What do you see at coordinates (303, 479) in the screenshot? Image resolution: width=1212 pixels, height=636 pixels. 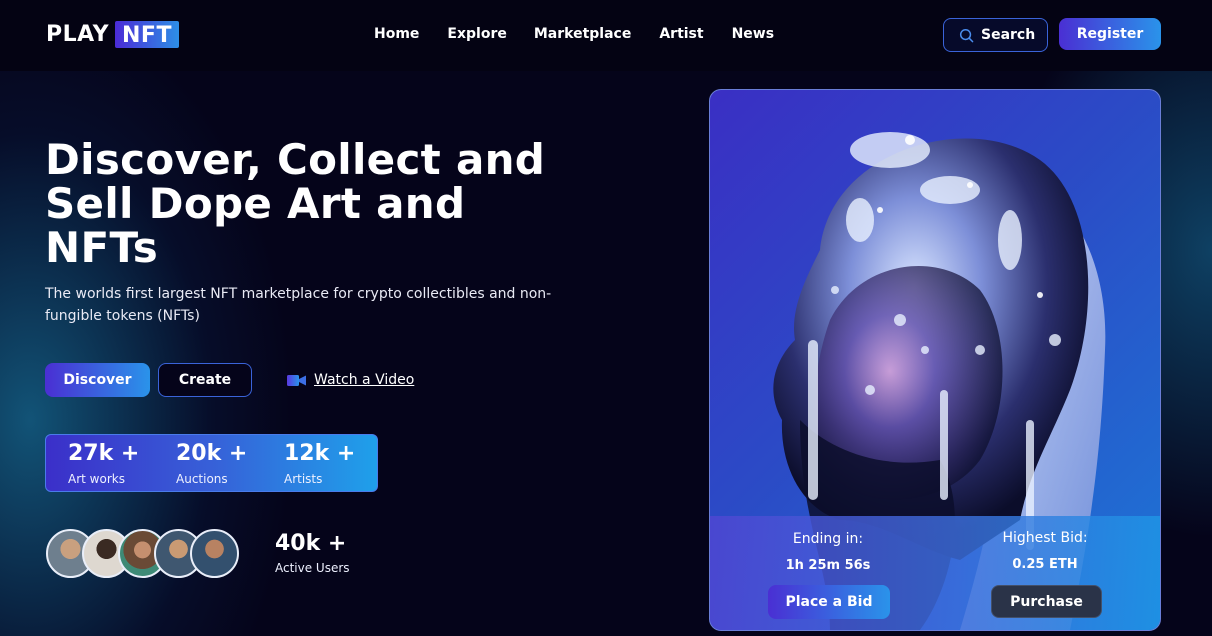 I see `stat-label: Artists` at bounding box center [303, 479].